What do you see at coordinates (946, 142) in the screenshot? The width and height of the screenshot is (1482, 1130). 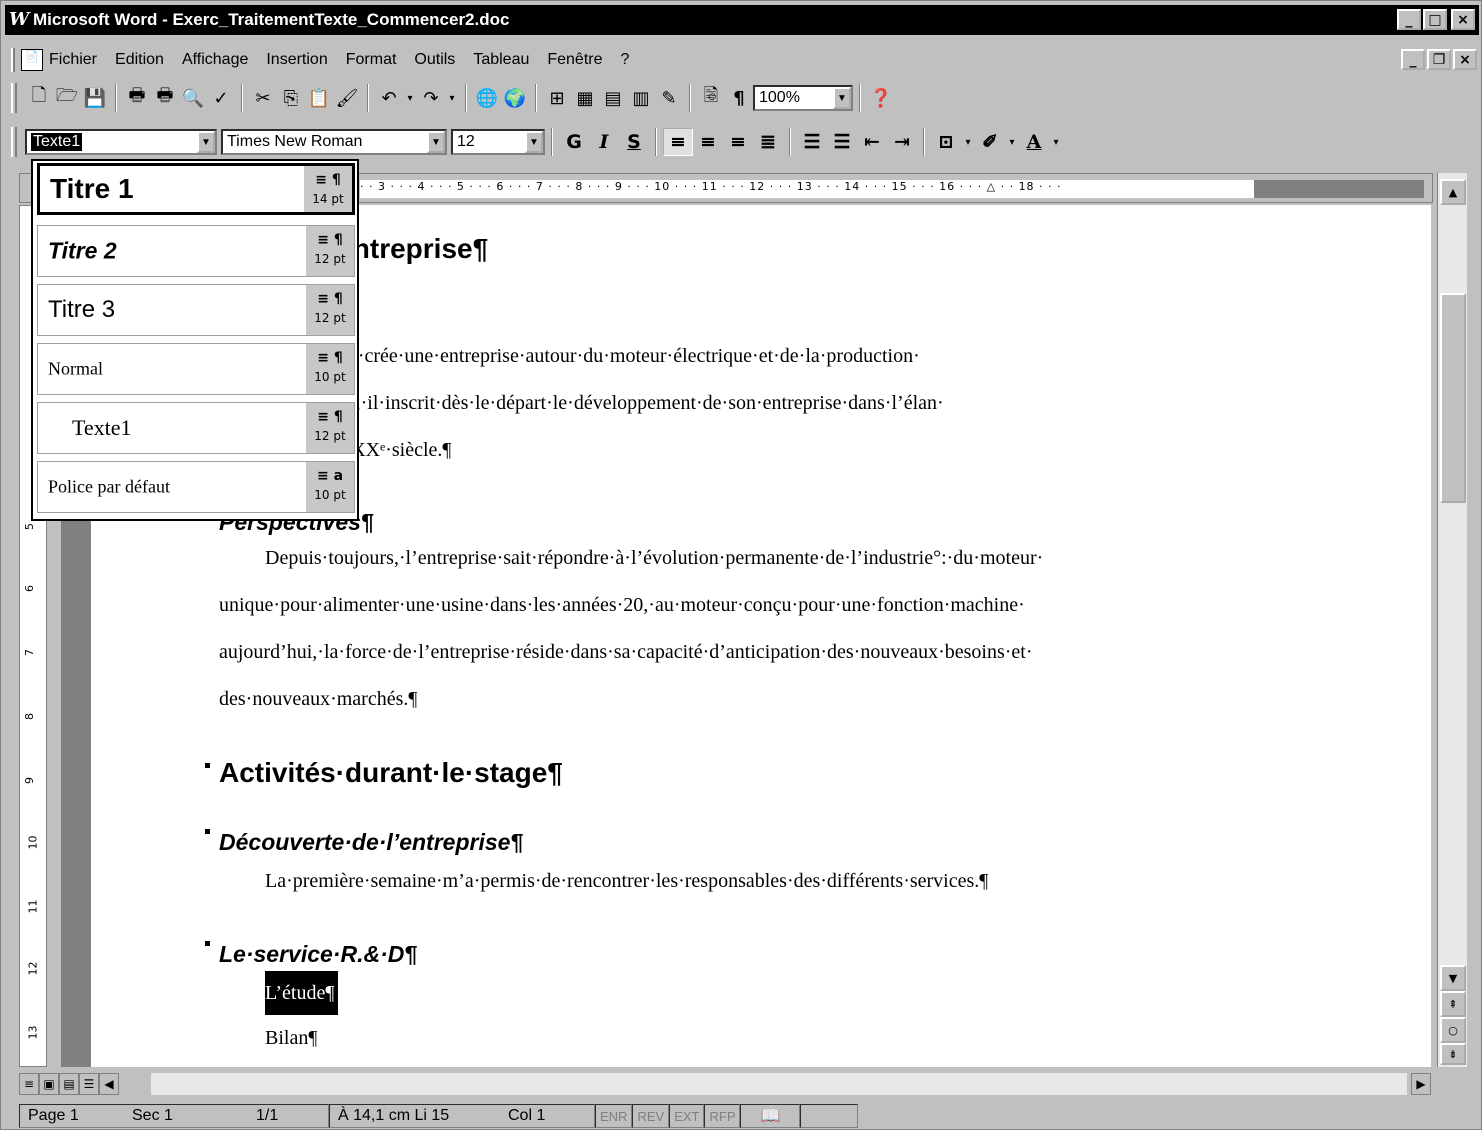 I see `borders-icon: ⊡` at bounding box center [946, 142].